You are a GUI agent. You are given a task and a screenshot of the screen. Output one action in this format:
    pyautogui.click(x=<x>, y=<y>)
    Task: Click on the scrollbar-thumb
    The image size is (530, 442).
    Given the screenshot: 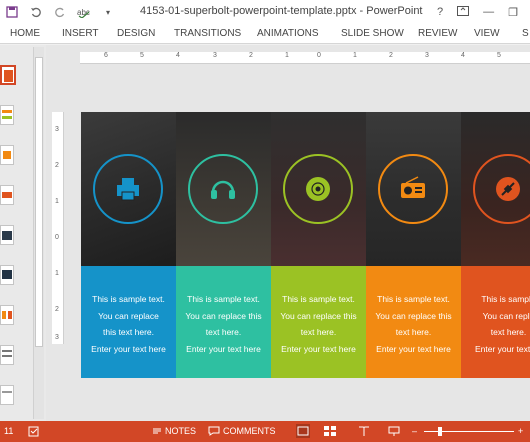 What is the action you would take?
    pyautogui.click(x=39, y=202)
    